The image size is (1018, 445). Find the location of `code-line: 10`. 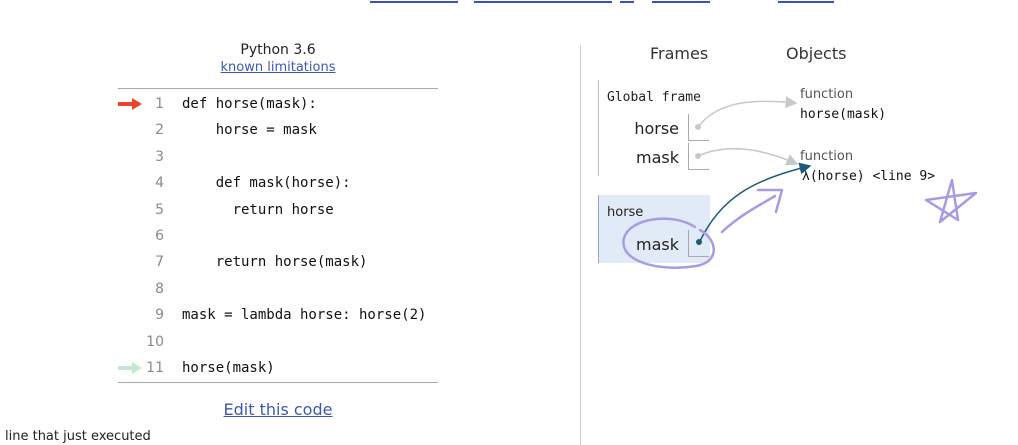

code-line: 10 is located at coordinates (283, 343).